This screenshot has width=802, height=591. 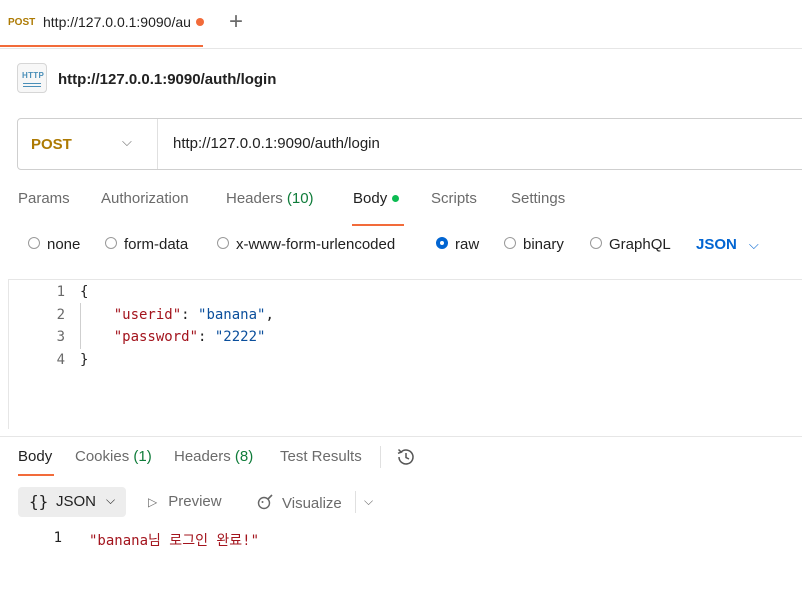 I want to click on response-tab-body: Body, so click(x=35, y=456).